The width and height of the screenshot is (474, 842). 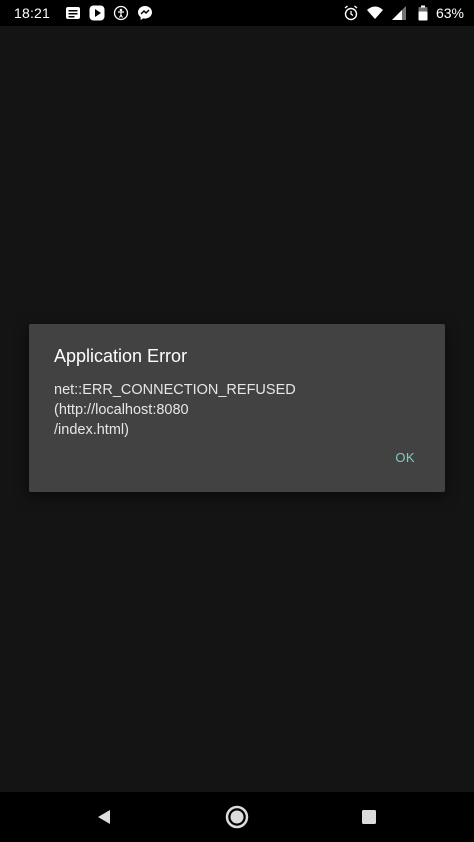 I want to click on play-icon, so click(x=97, y=13).